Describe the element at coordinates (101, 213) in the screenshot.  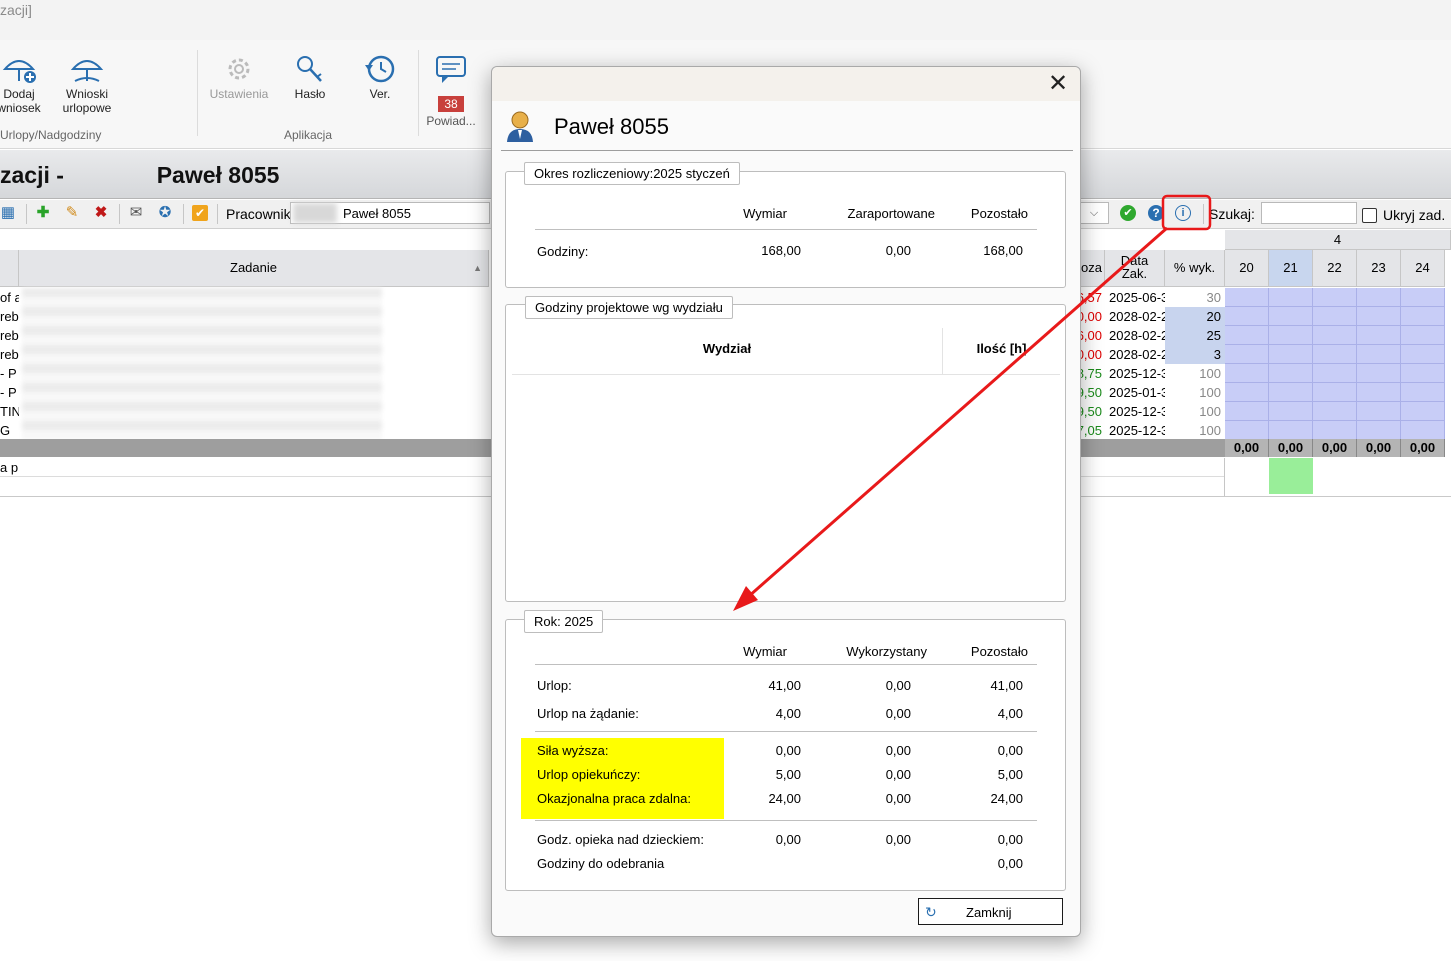
I see `delete-icon: ✖` at that location.